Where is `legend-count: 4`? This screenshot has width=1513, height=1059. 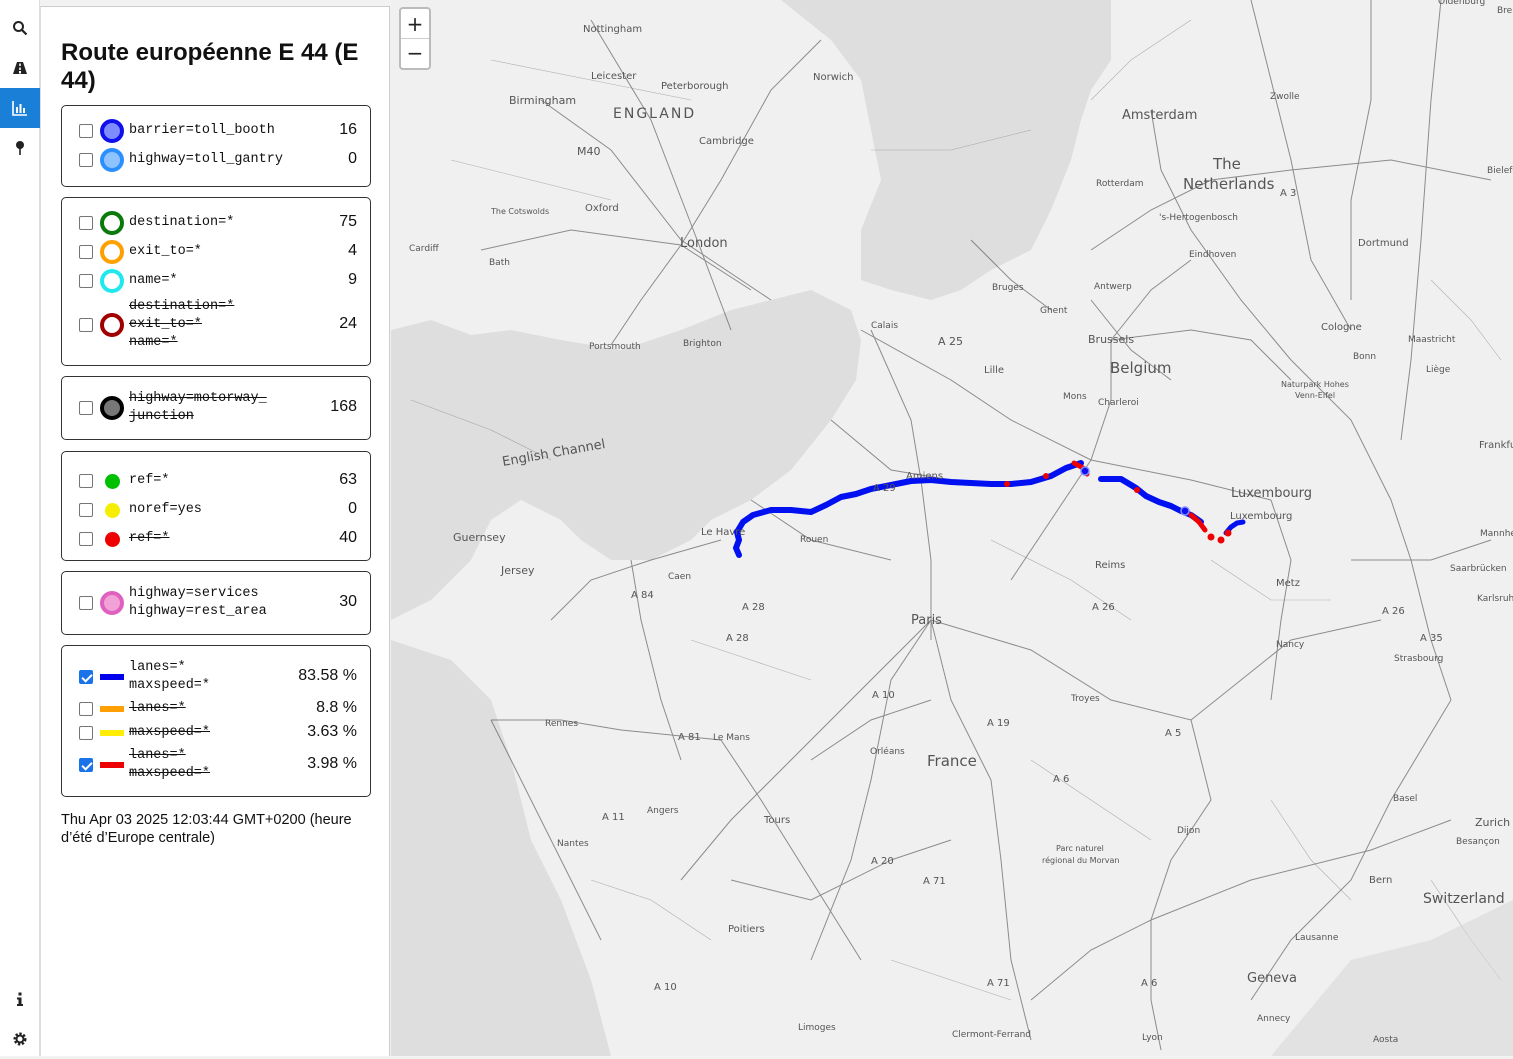 legend-count: 4 is located at coordinates (352, 250).